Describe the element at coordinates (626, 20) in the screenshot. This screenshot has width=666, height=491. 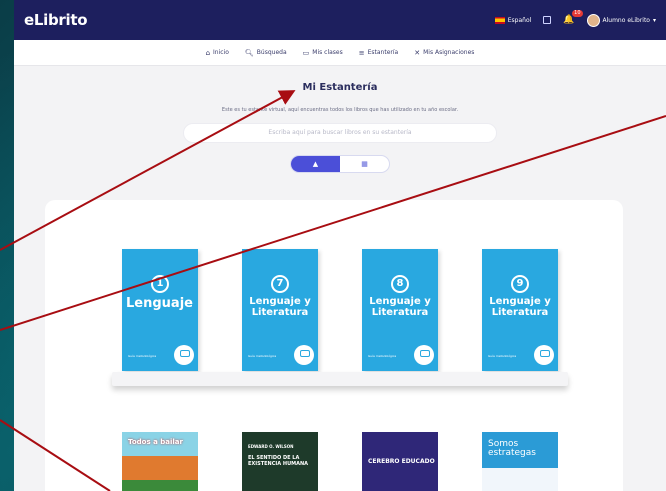
I see `user-name: Alumno eLibrito` at that location.